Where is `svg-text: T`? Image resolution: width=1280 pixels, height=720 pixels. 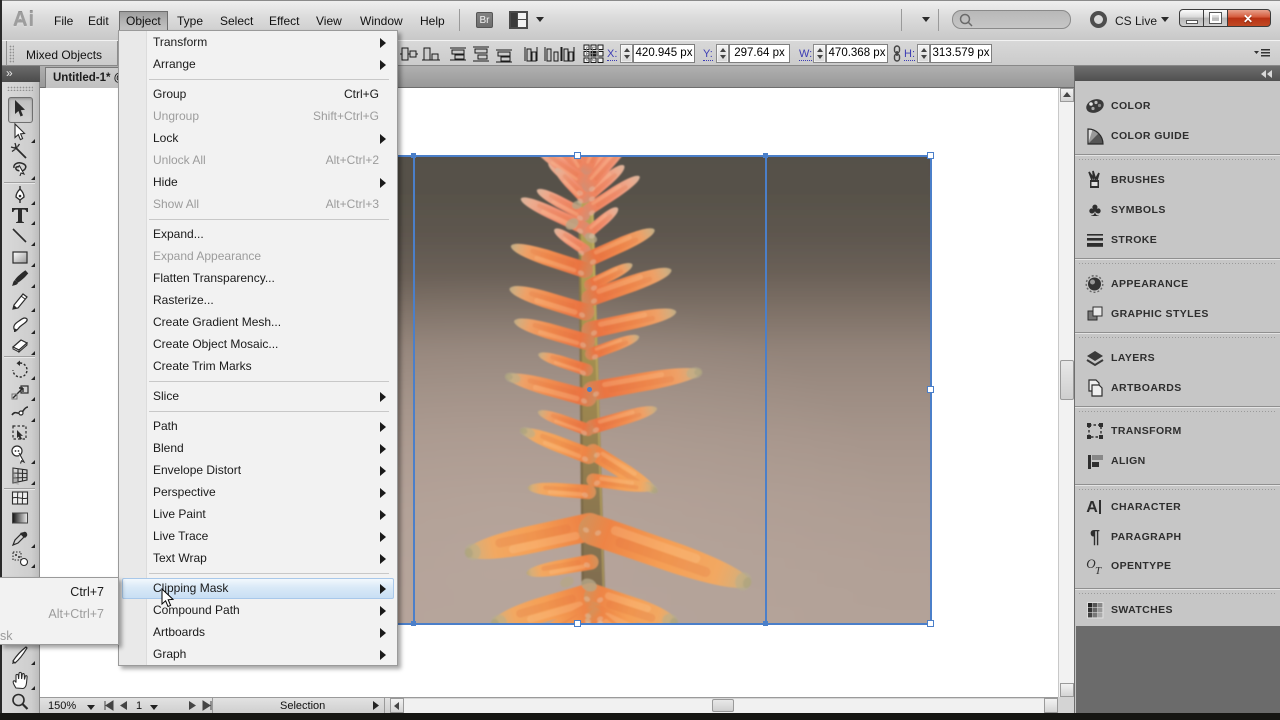 svg-text: T is located at coordinates (1098, 571).